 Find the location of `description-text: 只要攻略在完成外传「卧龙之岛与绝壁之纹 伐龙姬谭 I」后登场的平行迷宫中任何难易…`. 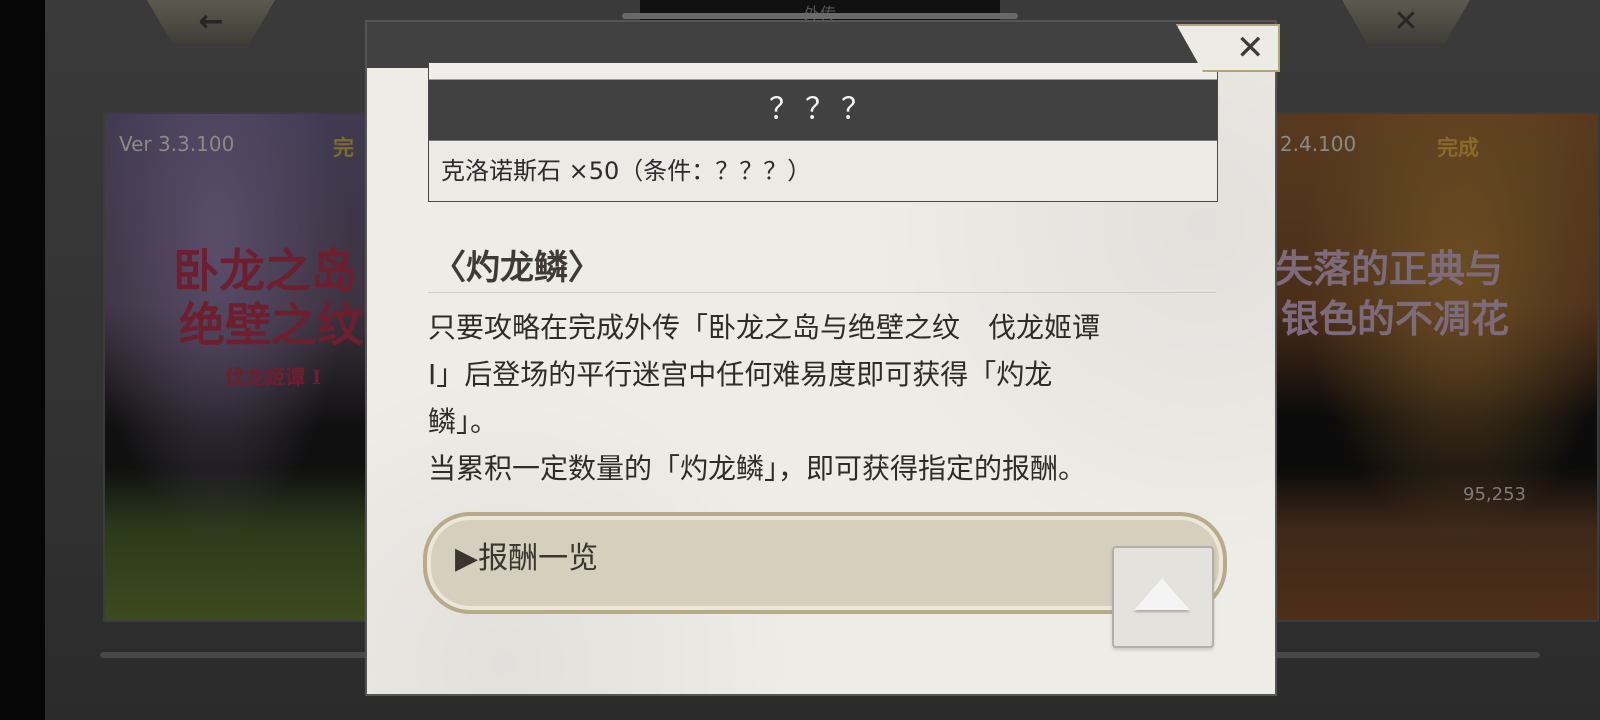

description-text: 只要攻略在完成外传「卧龙之岛与绝壁之纹 伐龙姬谭 I」后登场的平行迷宫中任何难易… is located at coordinates (823, 398).